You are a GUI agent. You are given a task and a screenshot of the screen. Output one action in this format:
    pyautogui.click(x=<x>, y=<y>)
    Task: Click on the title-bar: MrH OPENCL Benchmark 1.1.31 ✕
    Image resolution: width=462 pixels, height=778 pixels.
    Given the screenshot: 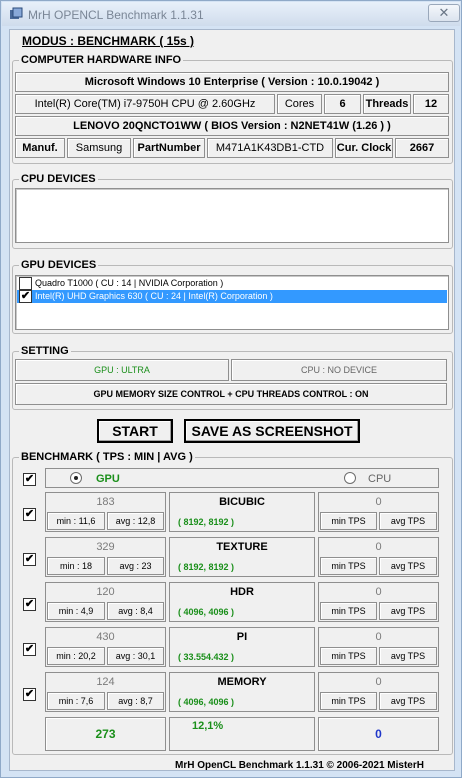 What is the action you would take?
    pyautogui.click(x=231, y=14)
    